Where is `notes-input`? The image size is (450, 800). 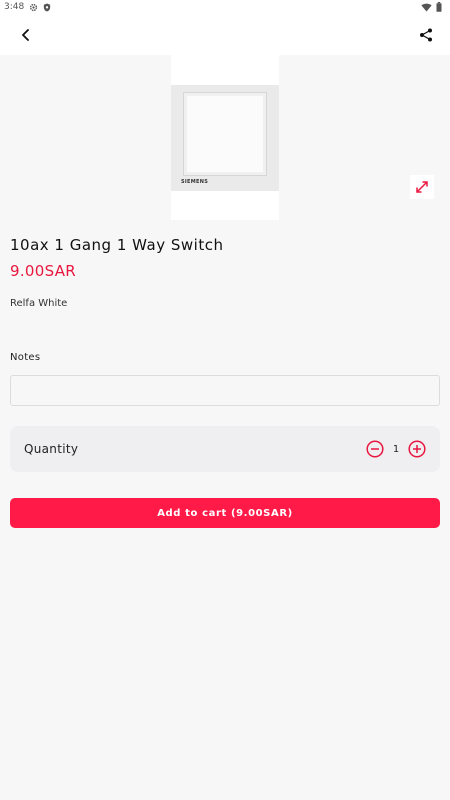 notes-input is located at coordinates (225, 390).